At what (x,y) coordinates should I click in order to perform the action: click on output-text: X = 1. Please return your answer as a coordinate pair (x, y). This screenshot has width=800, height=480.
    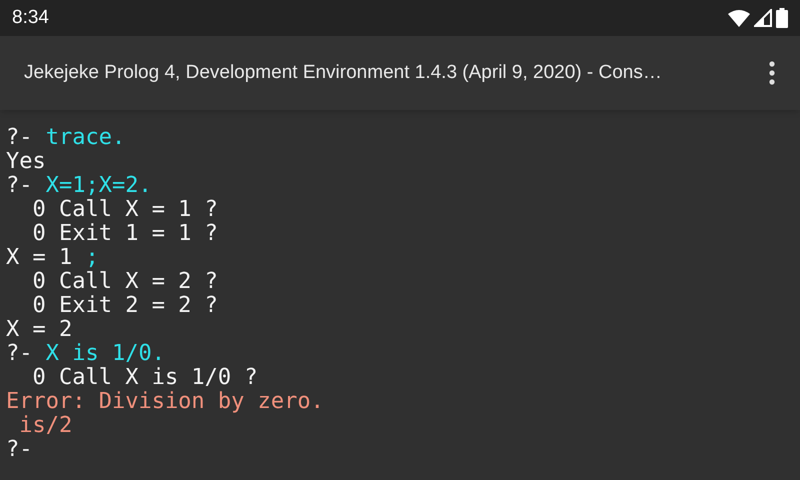
    Looking at the image, I should click on (40, 257).